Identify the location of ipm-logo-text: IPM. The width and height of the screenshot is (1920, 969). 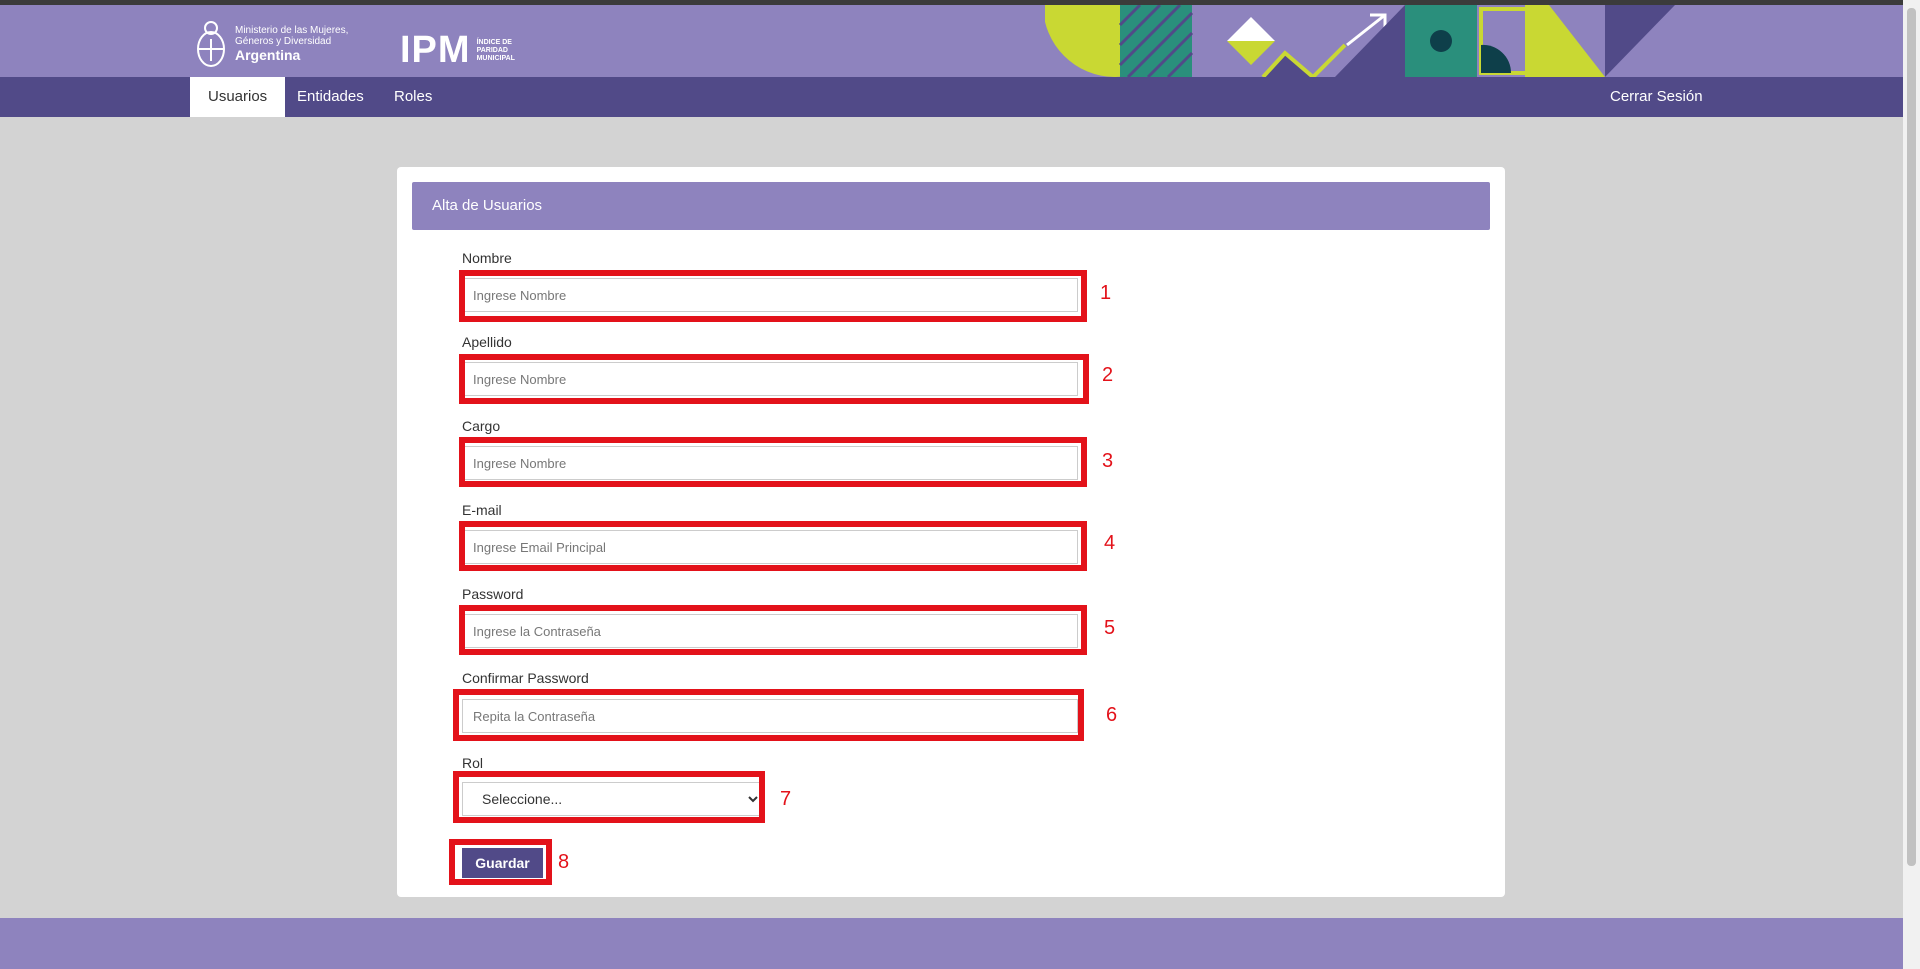
(435, 50).